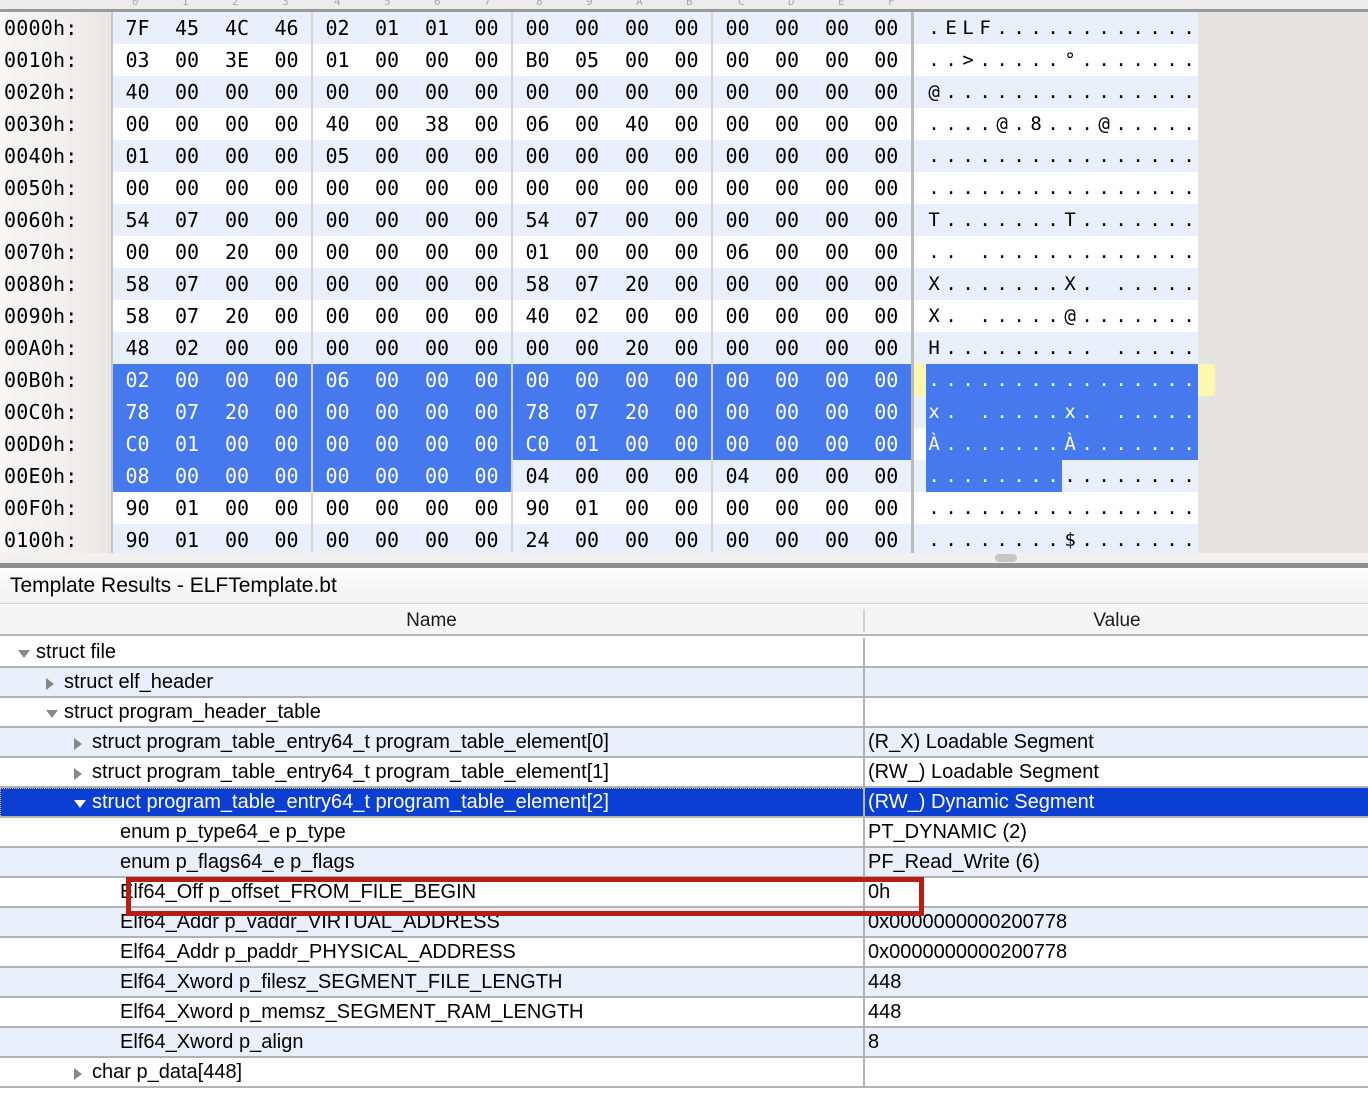  Describe the element at coordinates (587, 444) in the screenshot. I see `hex-byte-cell: 01` at that location.